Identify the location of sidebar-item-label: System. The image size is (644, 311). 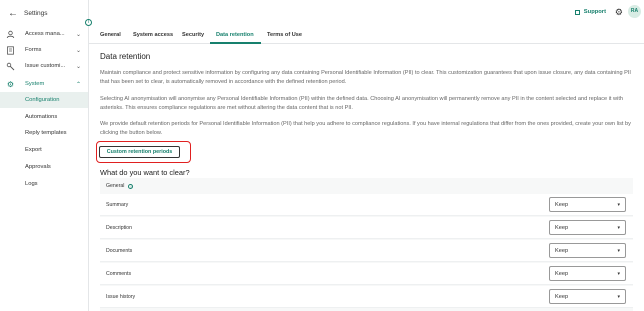
(35, 84).